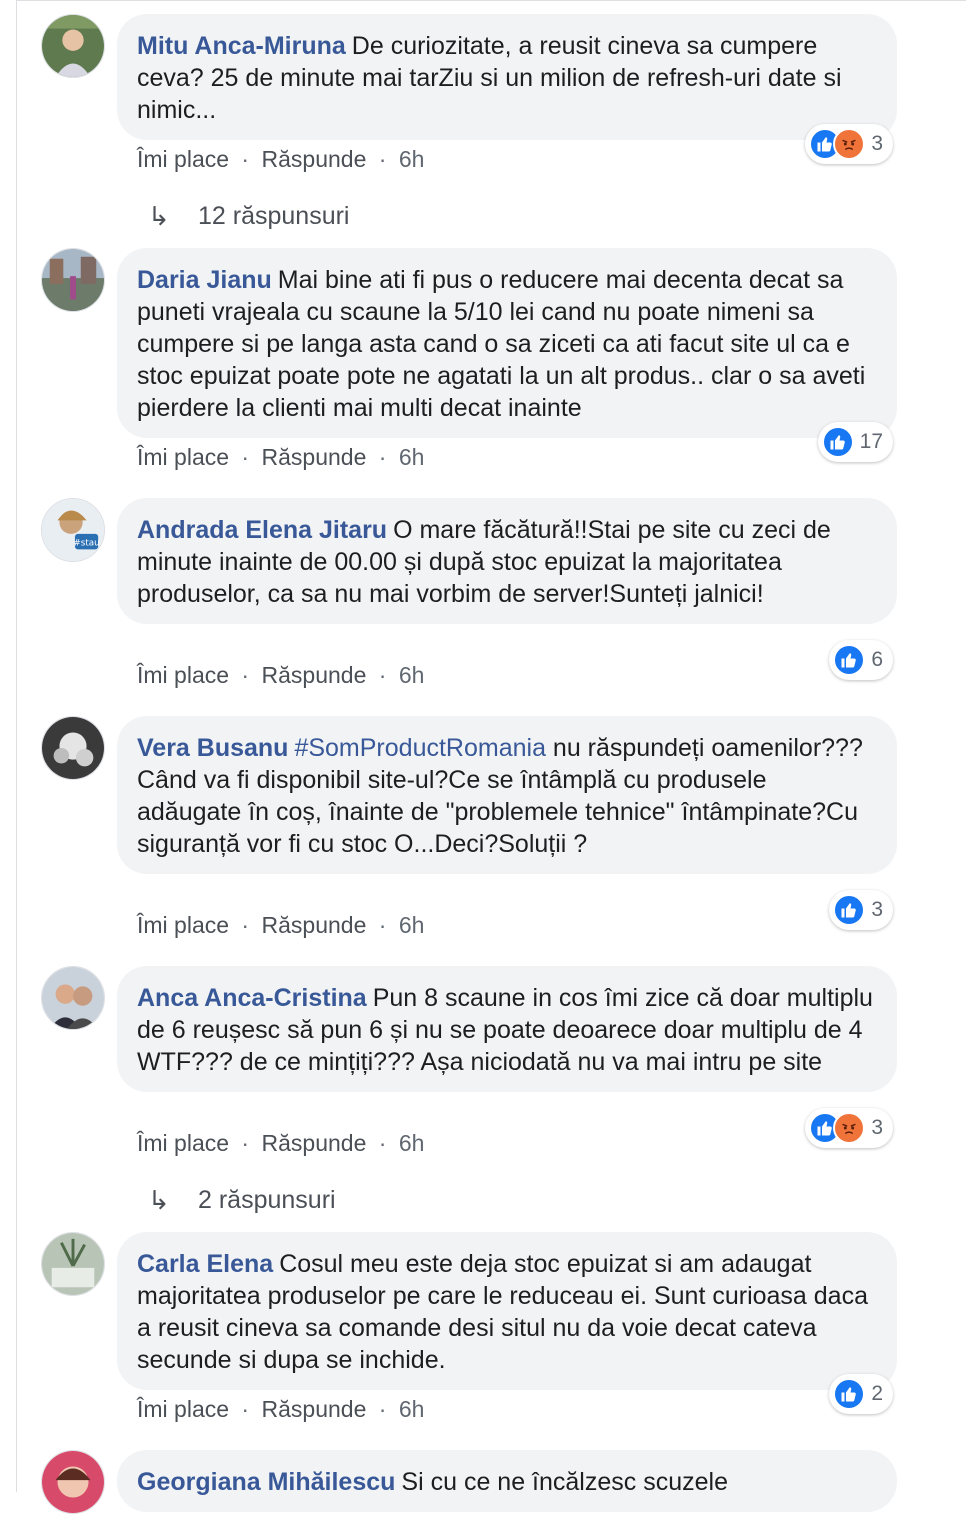  I want to click on view-replies-link: ↳ 12 răspunsuri, so click(248, 216).